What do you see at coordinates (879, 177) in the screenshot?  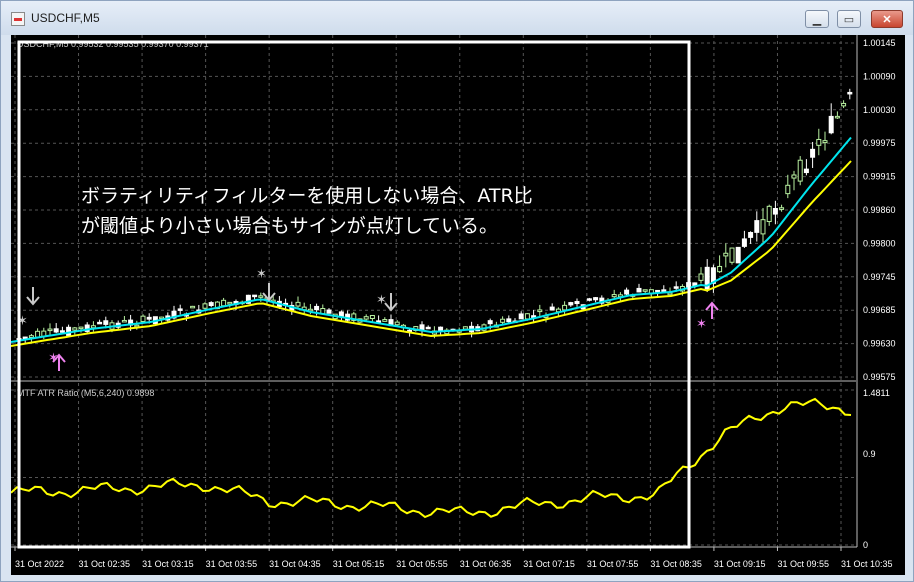 I see `price-tick-label: 0.99915` at bounding box center [879, 177].